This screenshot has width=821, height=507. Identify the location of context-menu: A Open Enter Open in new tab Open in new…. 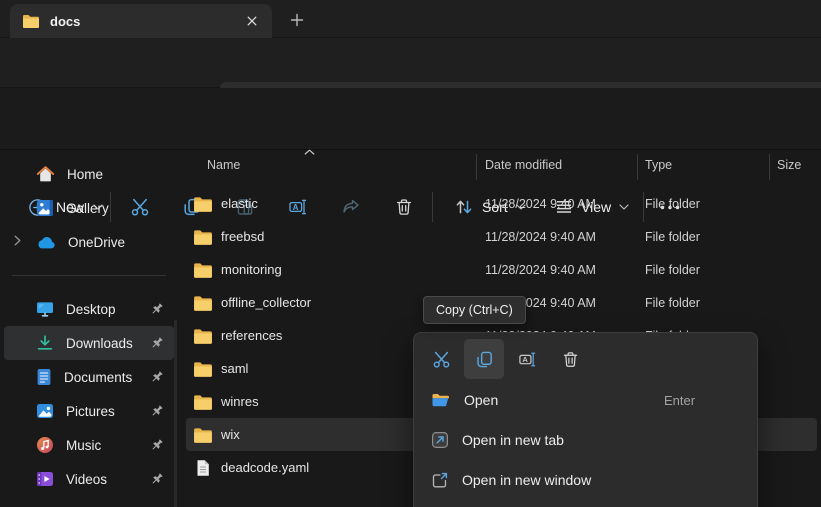
(585, 419).